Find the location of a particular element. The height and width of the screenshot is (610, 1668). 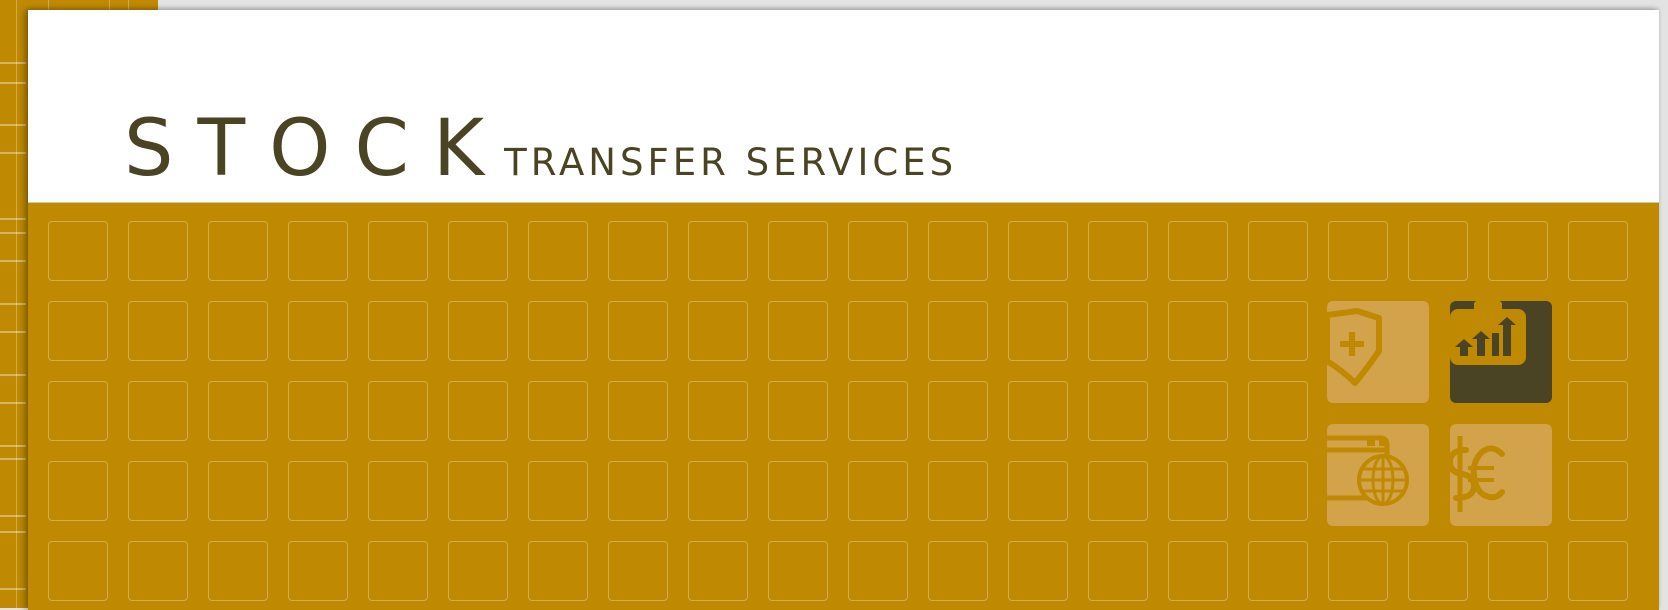

brand-subtitle: TRANSFER SERVICES is located at coordinates (731, 162).